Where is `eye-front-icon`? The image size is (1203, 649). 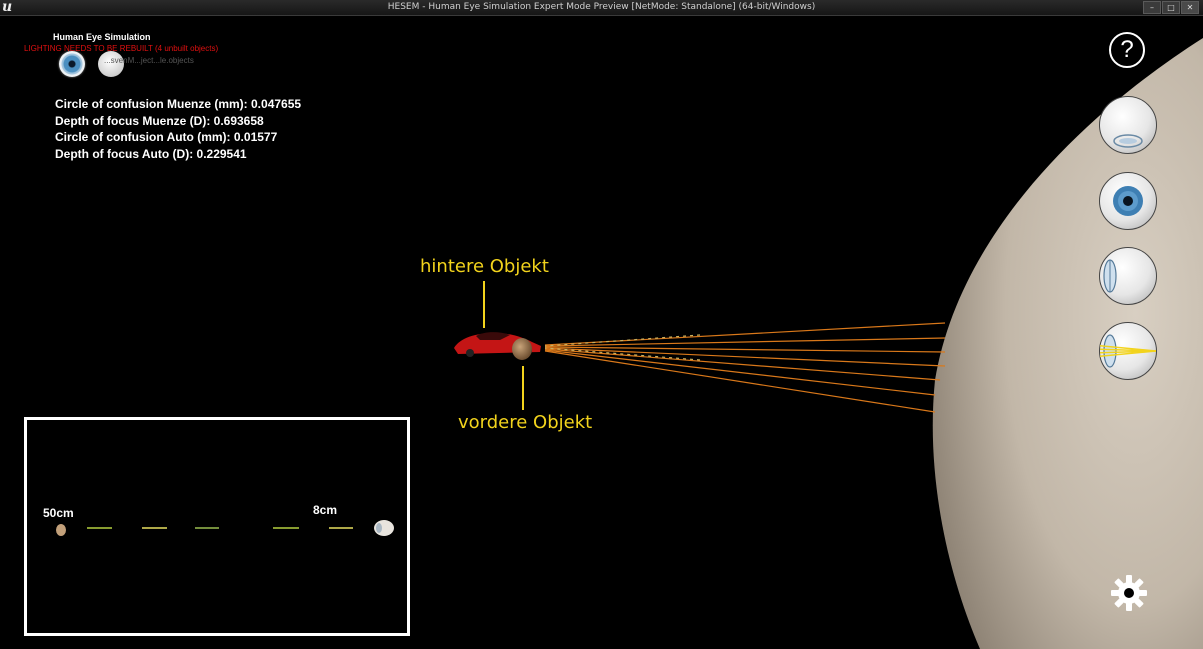
eye-front-icon is located at coordinates (1128, 201).